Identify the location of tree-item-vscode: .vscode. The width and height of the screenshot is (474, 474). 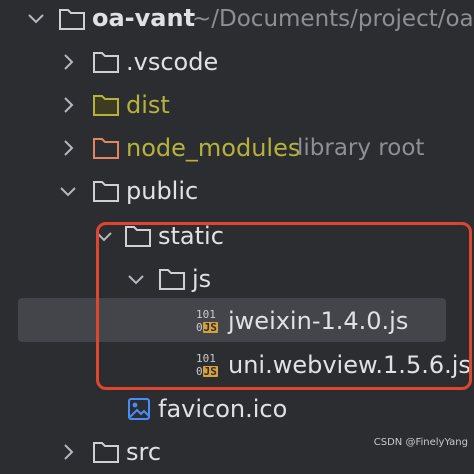
(237, 63).